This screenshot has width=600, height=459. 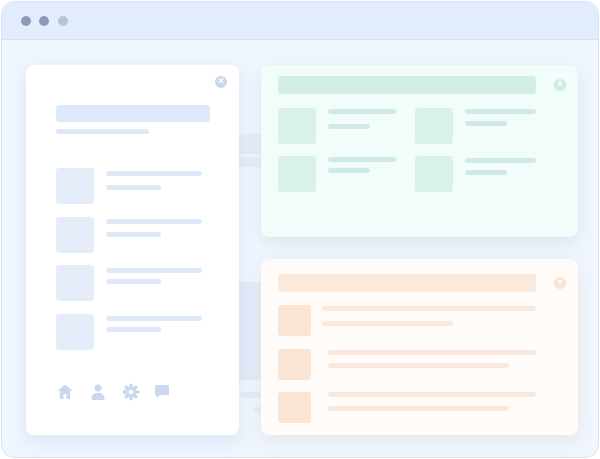 What do you see at coordinates (63, 21) in the screenshot?
I see `window-maximize-dot` at bounding box center [63, 21].